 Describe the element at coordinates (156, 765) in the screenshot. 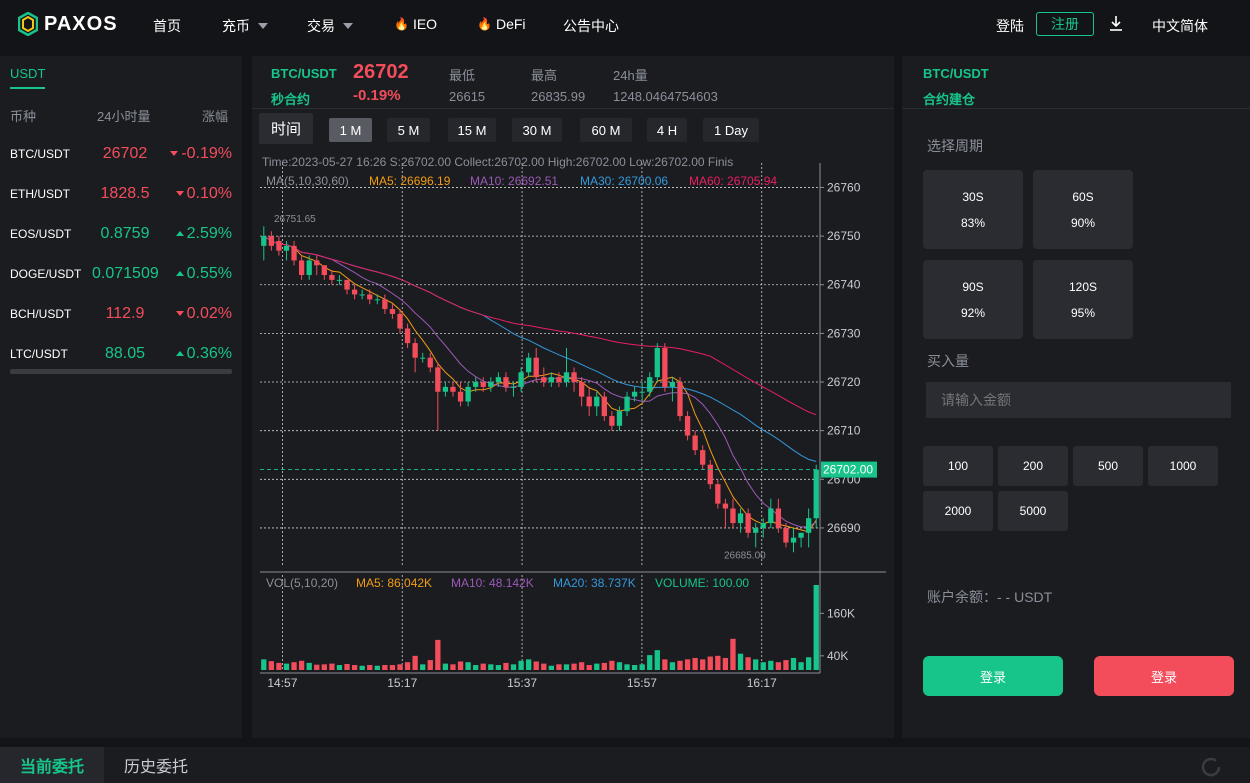

I see `tab-history-orders: 历史委托` at that location.